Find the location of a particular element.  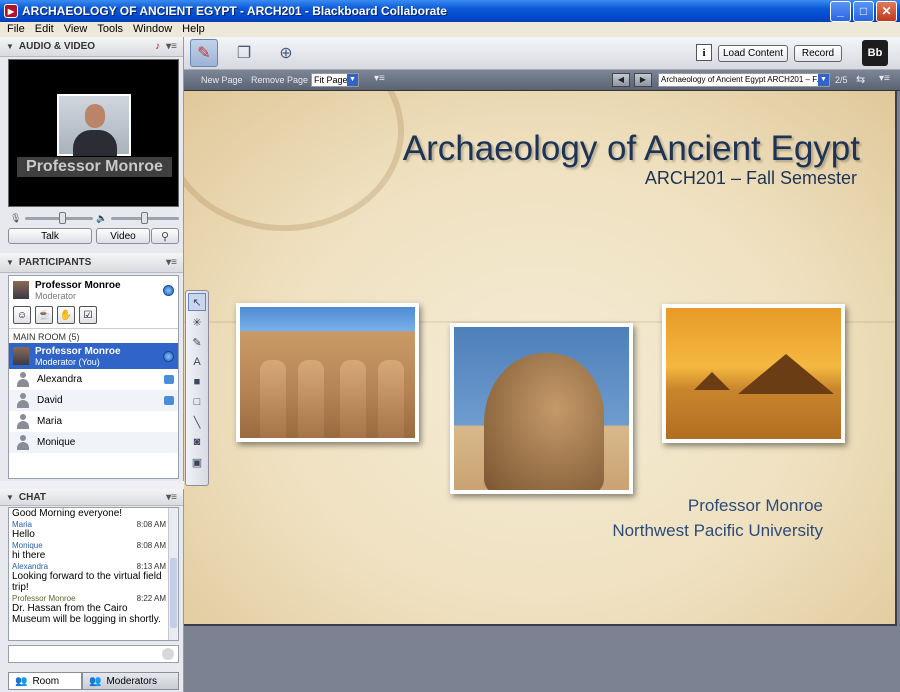

step-away-button: ☕ is located at coordinates (44, 315).